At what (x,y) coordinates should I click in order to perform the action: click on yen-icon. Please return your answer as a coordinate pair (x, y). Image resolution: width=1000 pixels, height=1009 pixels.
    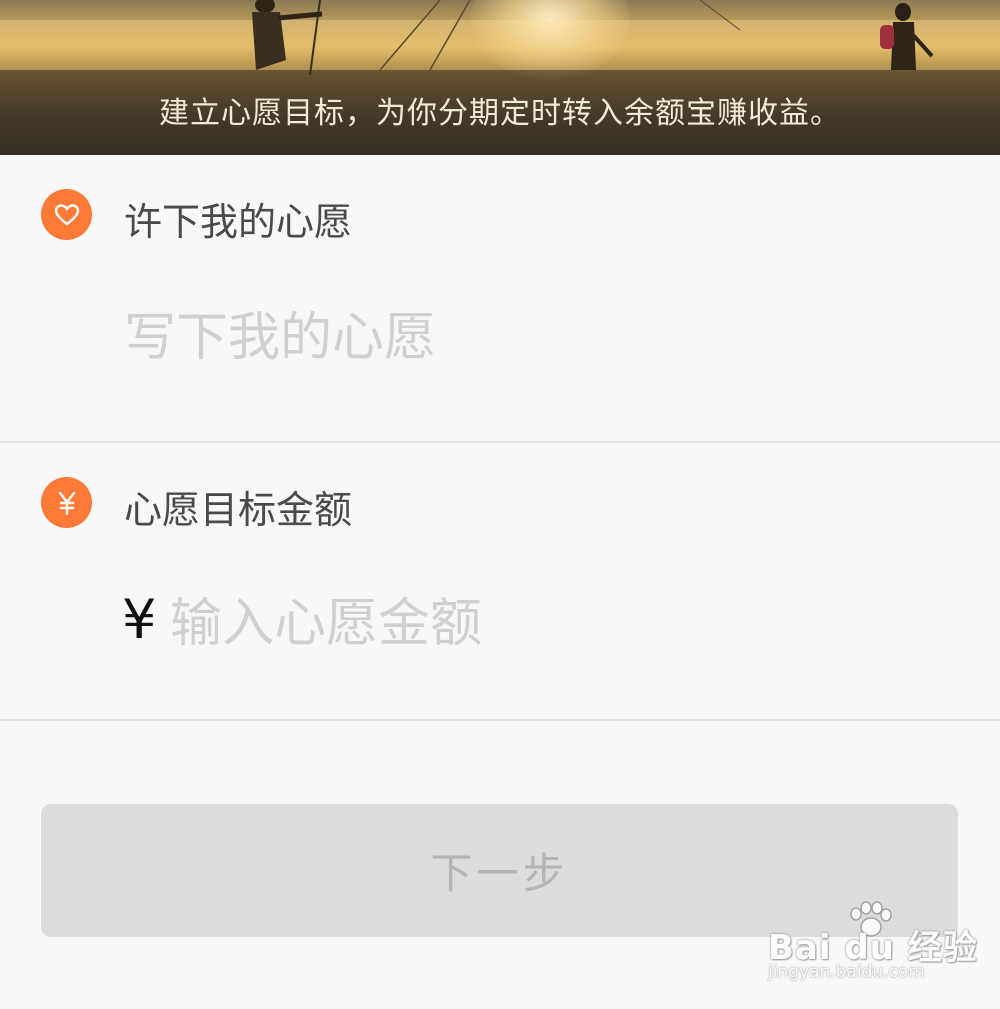
    Looking at the image, I should click on (66, 502).